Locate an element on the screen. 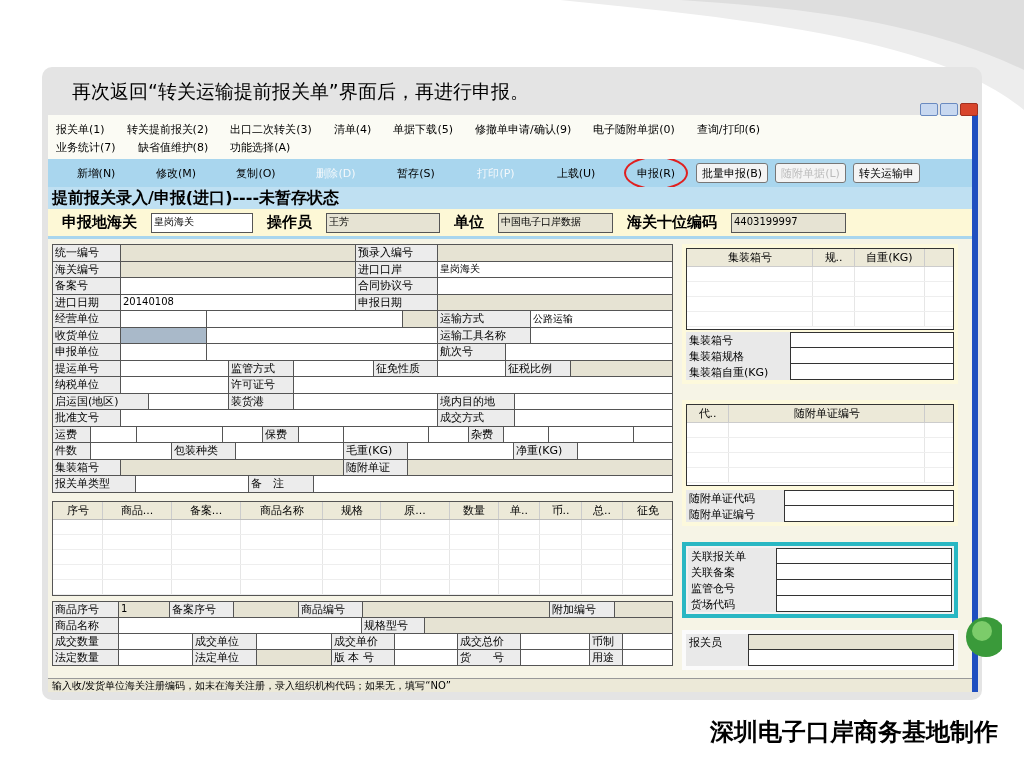  toolbar-button: 新增(N) is located at coordinates (96, 173).